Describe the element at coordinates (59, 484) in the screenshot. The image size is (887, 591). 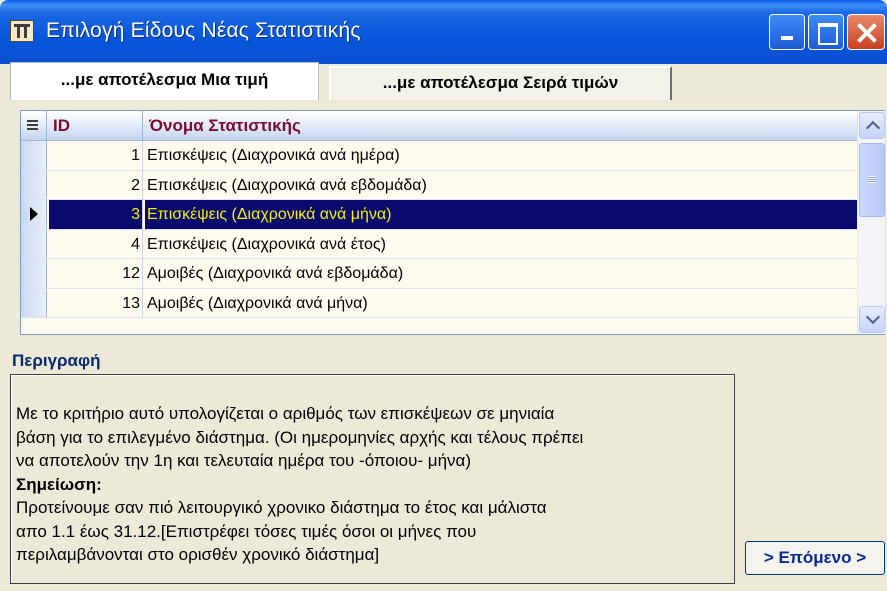
I see `description-note-heading: Σημείωση:` at that location.